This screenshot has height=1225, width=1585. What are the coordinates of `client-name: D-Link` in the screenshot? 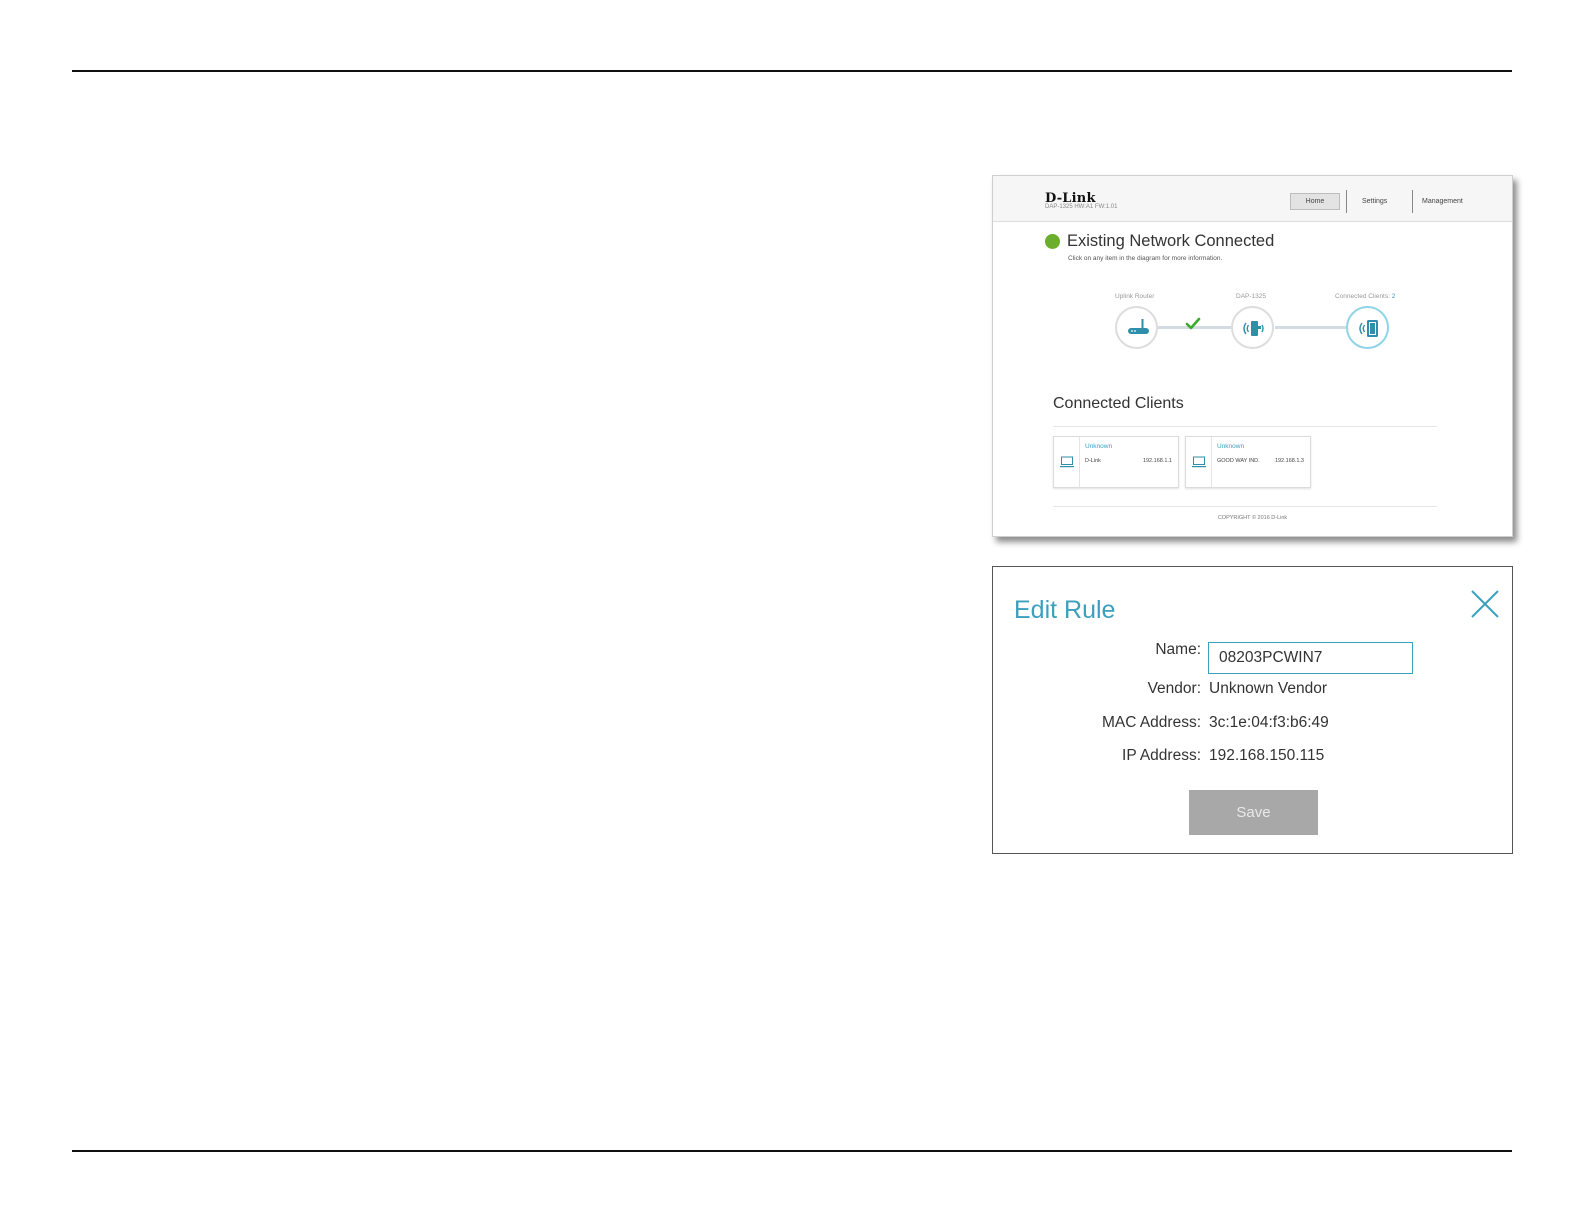 It's located at (1093, 461).